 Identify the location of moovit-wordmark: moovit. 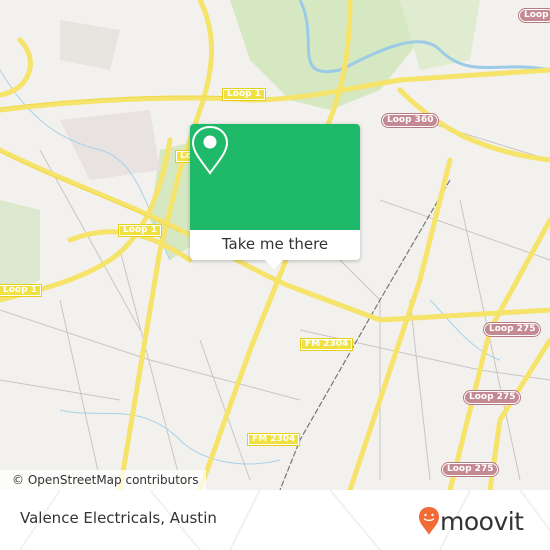
(482, 521).